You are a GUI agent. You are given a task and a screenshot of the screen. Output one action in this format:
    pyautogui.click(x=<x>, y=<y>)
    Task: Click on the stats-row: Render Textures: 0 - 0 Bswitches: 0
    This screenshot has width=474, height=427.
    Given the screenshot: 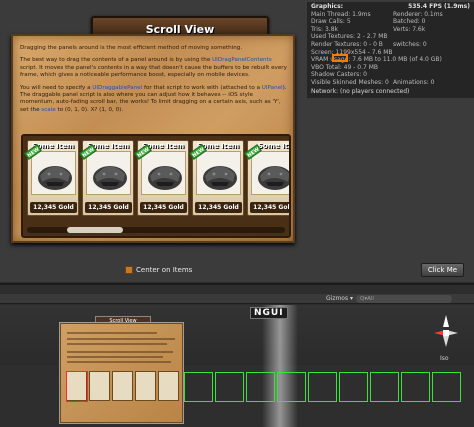 What is the action you would take?
    pyautogui.click(x=369, y=44)
    